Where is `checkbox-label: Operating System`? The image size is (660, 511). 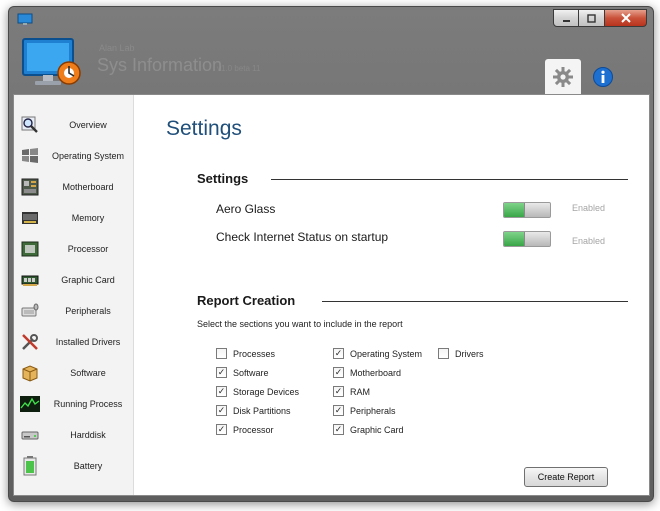 checkbox-label: Operating System is located at coordinates (386, 353).